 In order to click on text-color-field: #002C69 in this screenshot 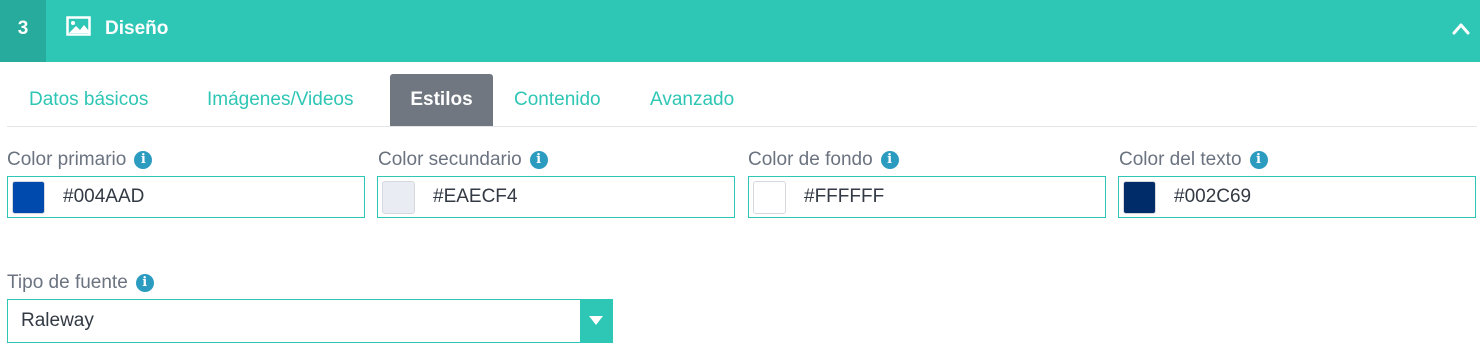, I will do `click(1297, 197)`.